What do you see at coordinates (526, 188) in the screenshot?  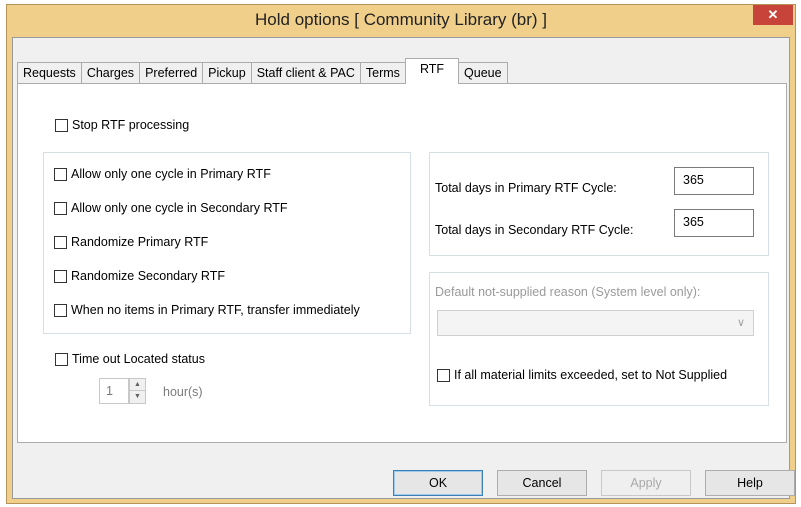 I see `primary-days-label: Total days in Primary RTF Cycle:` at bounding box center [526, 188].